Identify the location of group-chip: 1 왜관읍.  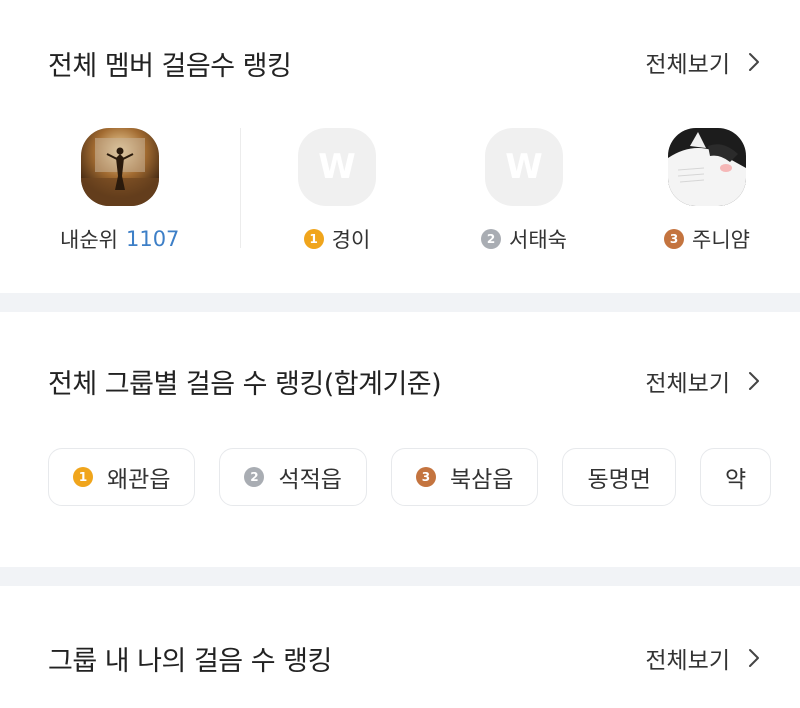
(122, 477).